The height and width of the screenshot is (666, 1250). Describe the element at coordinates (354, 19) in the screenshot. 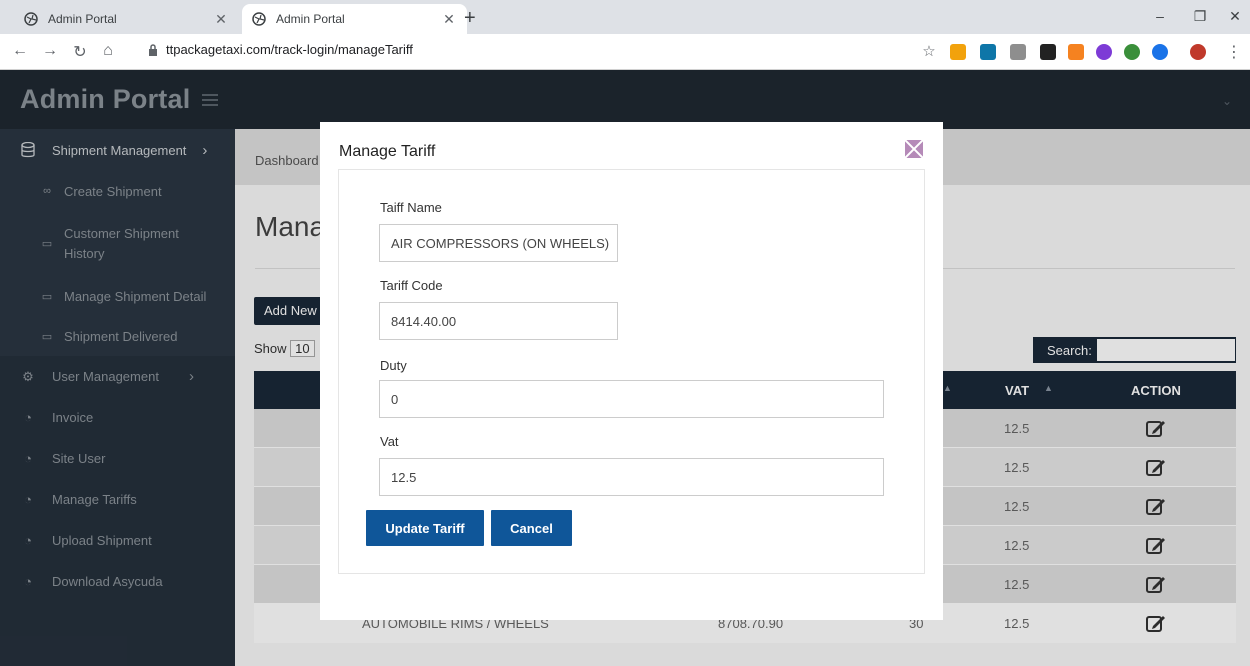

I see `browser-tab-active: Admin Portal ✕` at that location.